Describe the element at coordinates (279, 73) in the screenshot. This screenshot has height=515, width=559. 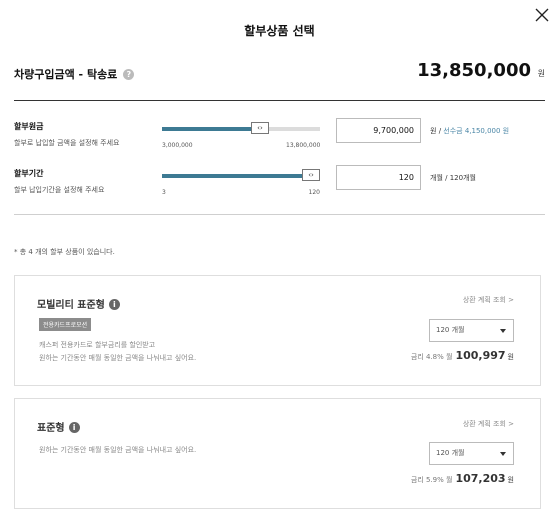
I see `purchase-price-row: 차량구입금액 - 탁송료? 13,850,000 원` at that location.